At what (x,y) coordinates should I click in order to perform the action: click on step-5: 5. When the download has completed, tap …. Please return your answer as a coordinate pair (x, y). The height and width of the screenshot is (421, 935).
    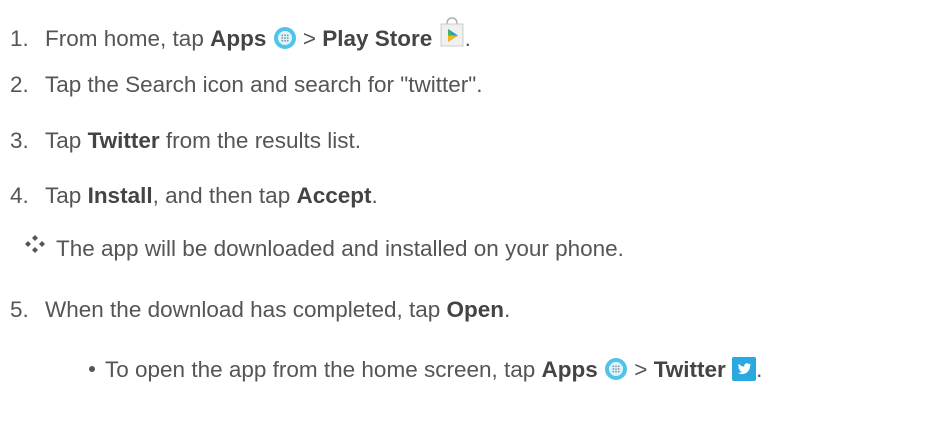
    Looking at the image, I should click on (260, 310).